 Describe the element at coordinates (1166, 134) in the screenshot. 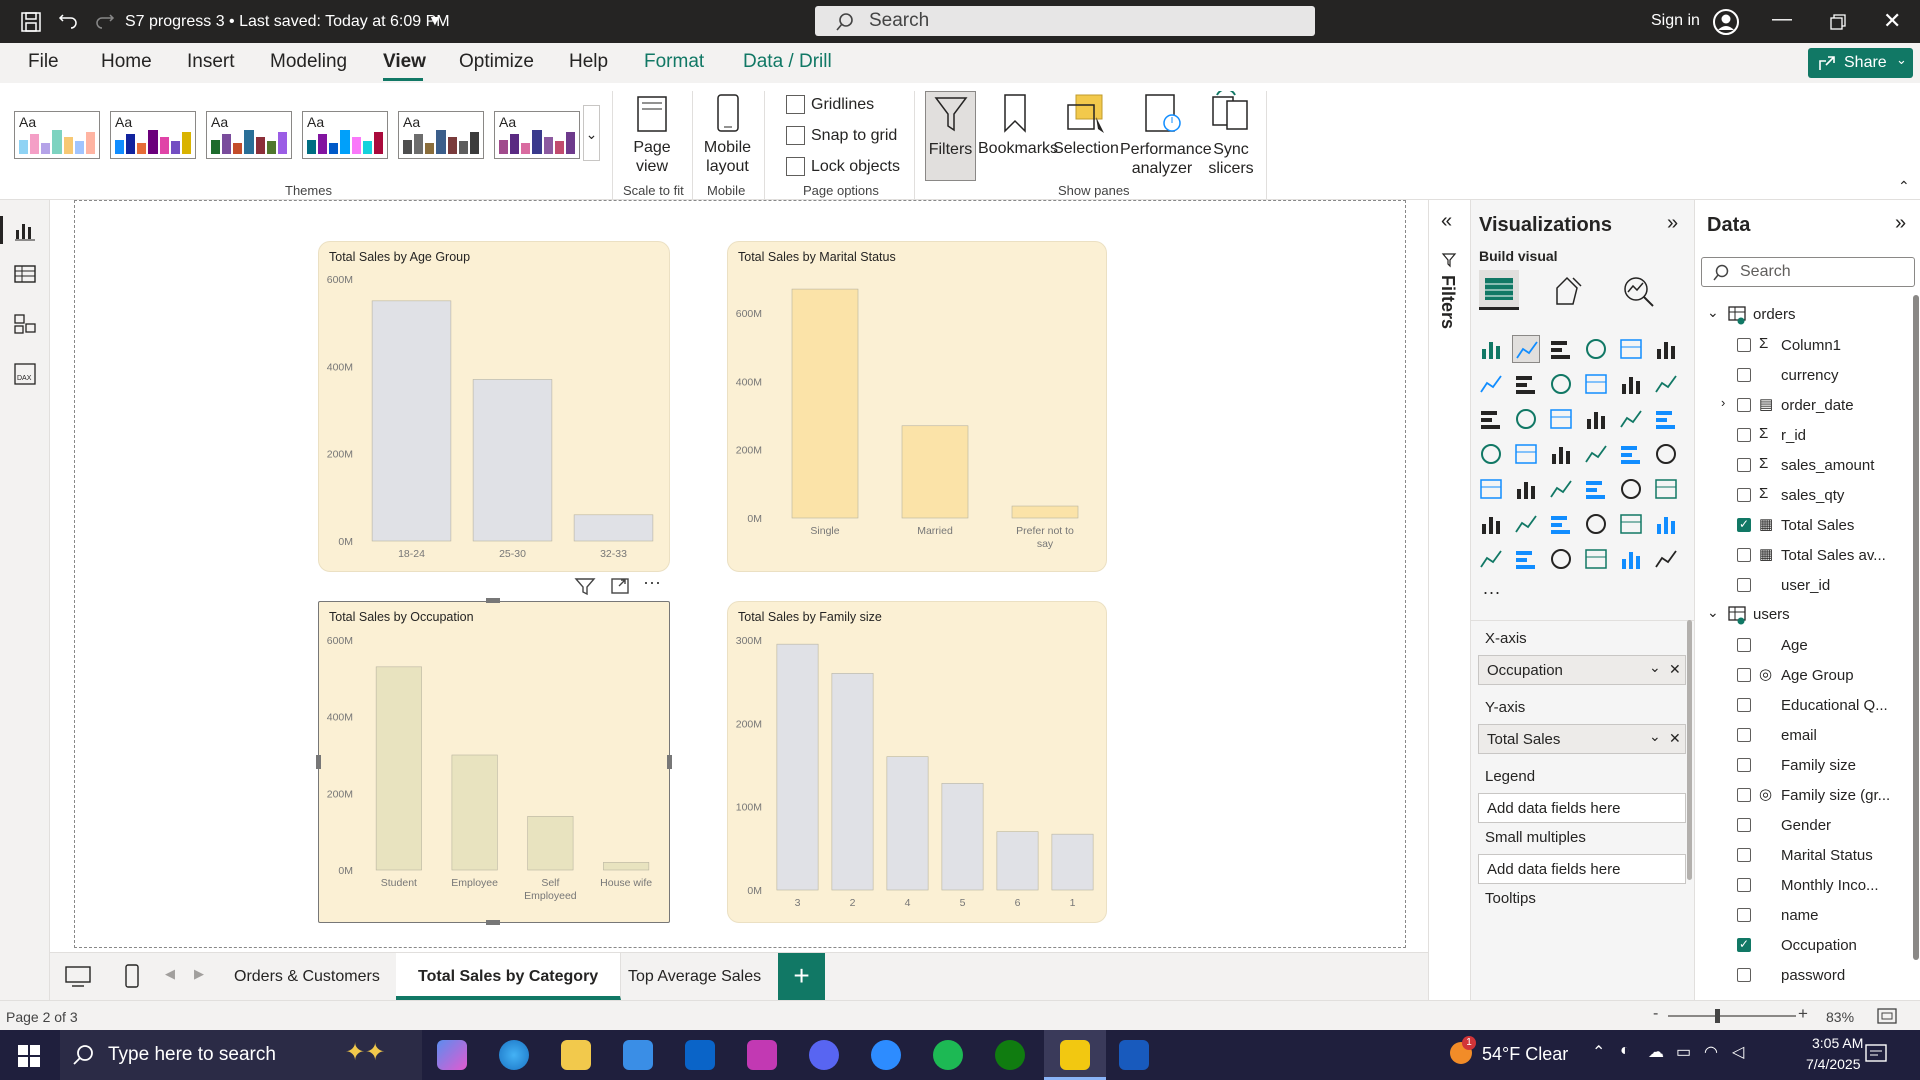

I see `performance-analyzer-button: Performance analyzer` at that location.